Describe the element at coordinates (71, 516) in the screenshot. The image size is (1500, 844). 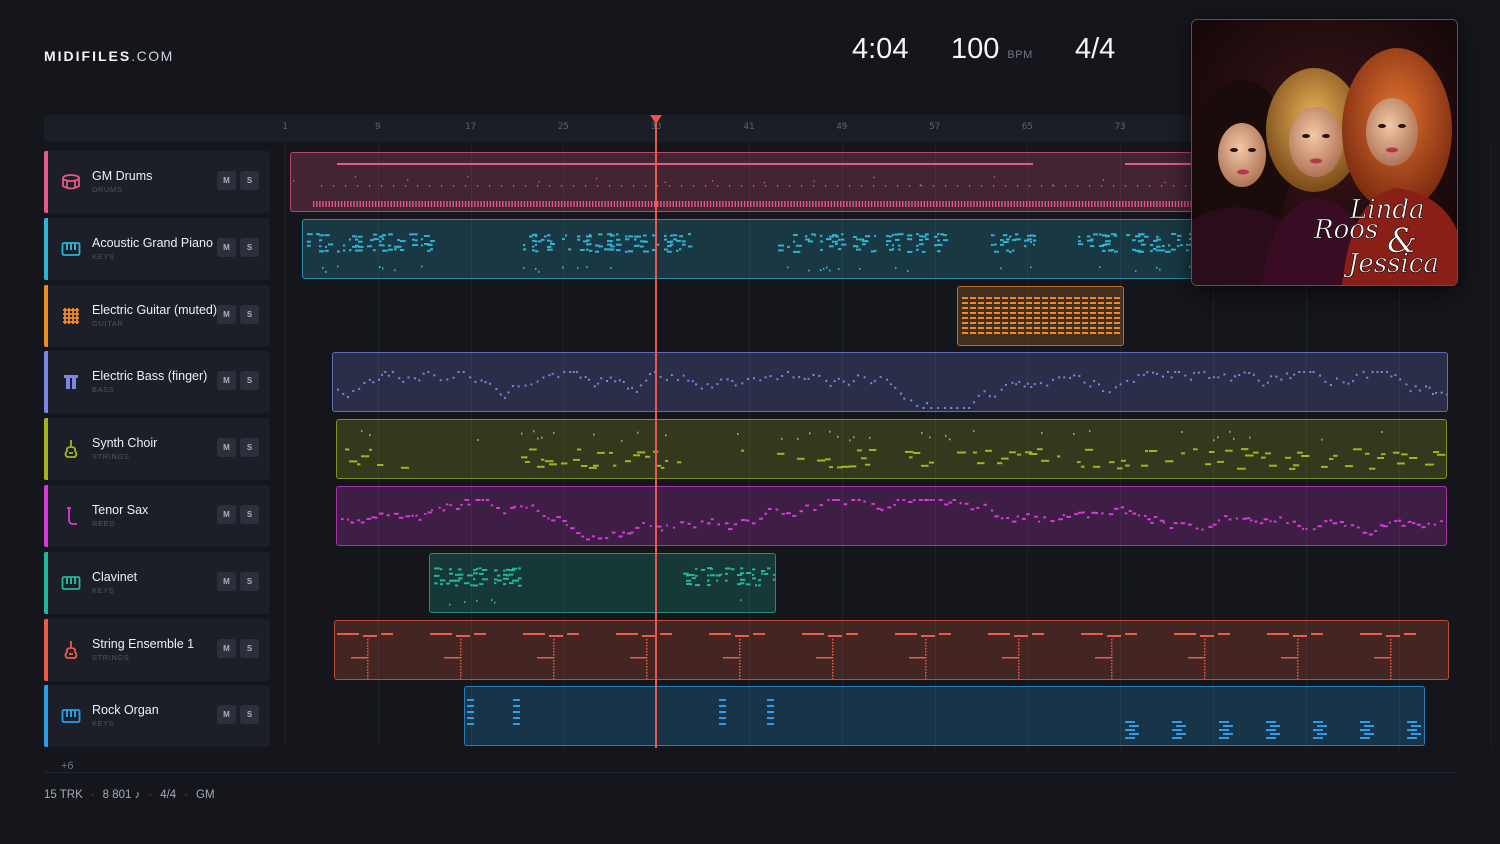
I see `saxophone-icon` at that location.